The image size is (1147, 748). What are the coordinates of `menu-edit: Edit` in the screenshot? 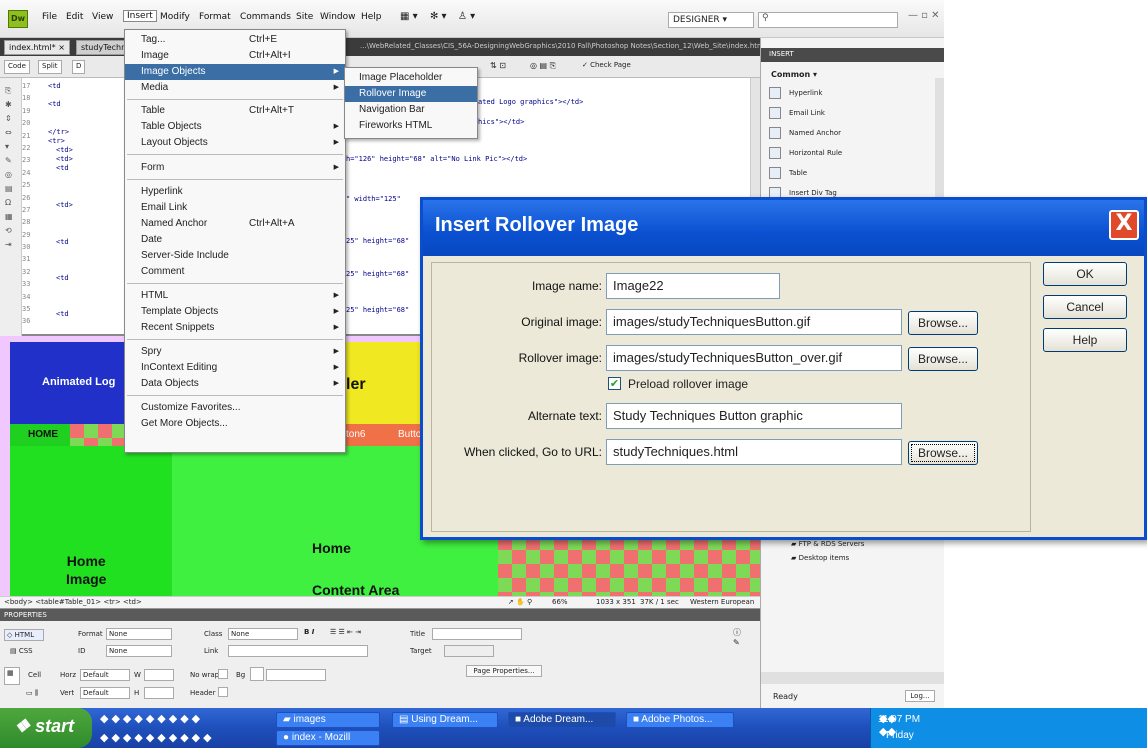 It's located at (74, 17).